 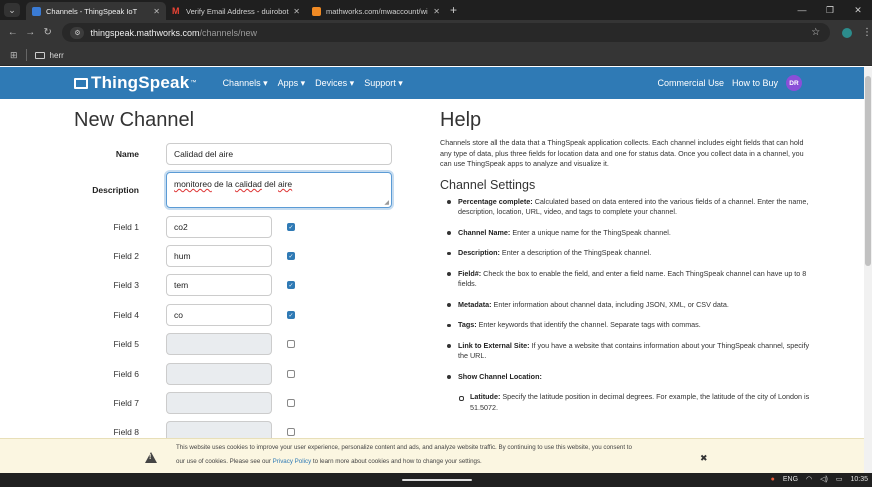 I want to click on nav-channels-menu: Channels ▾, so click(x=245, y=83).